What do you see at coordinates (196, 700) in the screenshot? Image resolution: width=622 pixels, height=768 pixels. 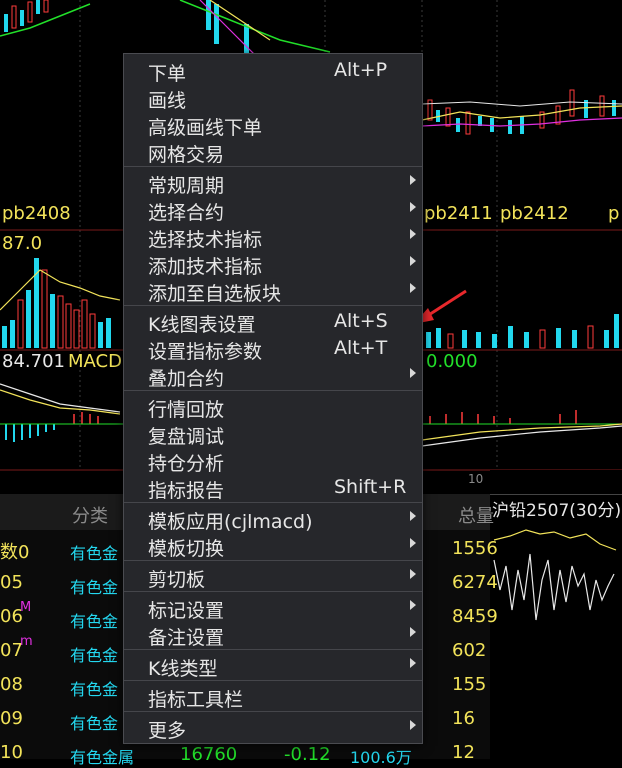 I see `menu-item-label: 指标工具栏` at bounding box center [196, 700].